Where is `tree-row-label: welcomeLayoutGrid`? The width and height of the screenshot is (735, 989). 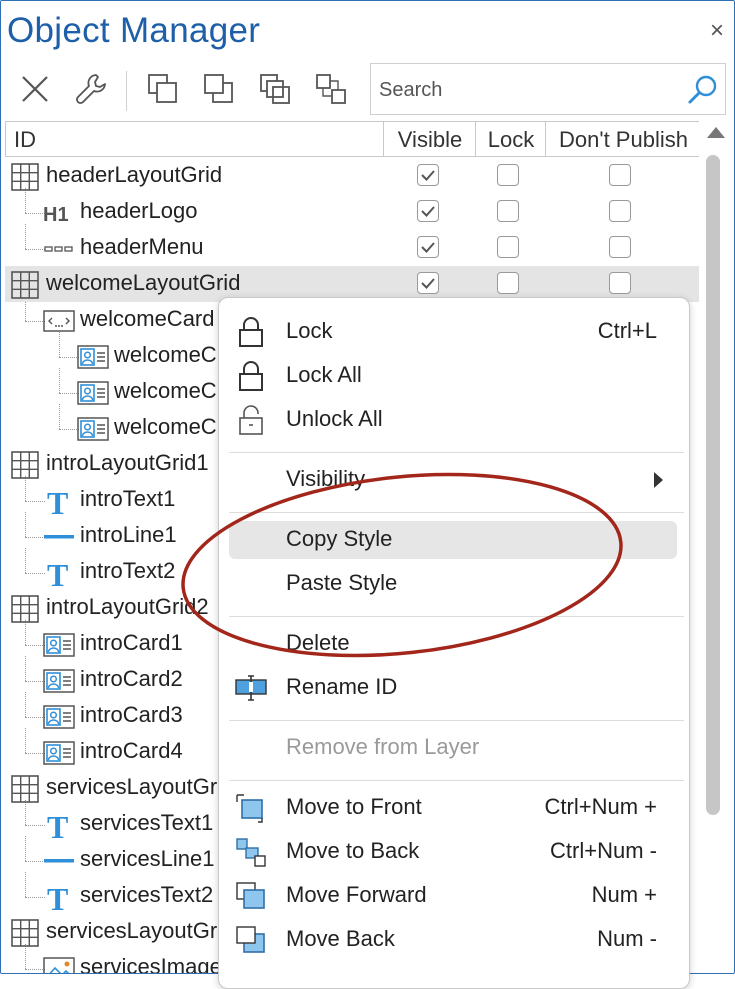 tree-row-label: welcomeLayoutGrid is located at coordinates (143, 282).